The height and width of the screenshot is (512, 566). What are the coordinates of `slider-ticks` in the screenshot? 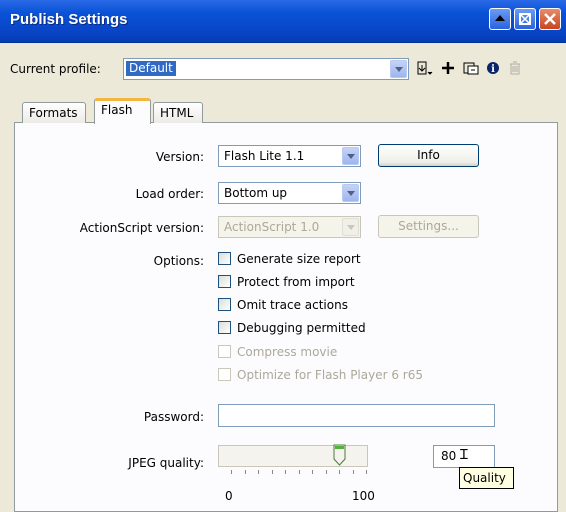 It's located at (299, 472).